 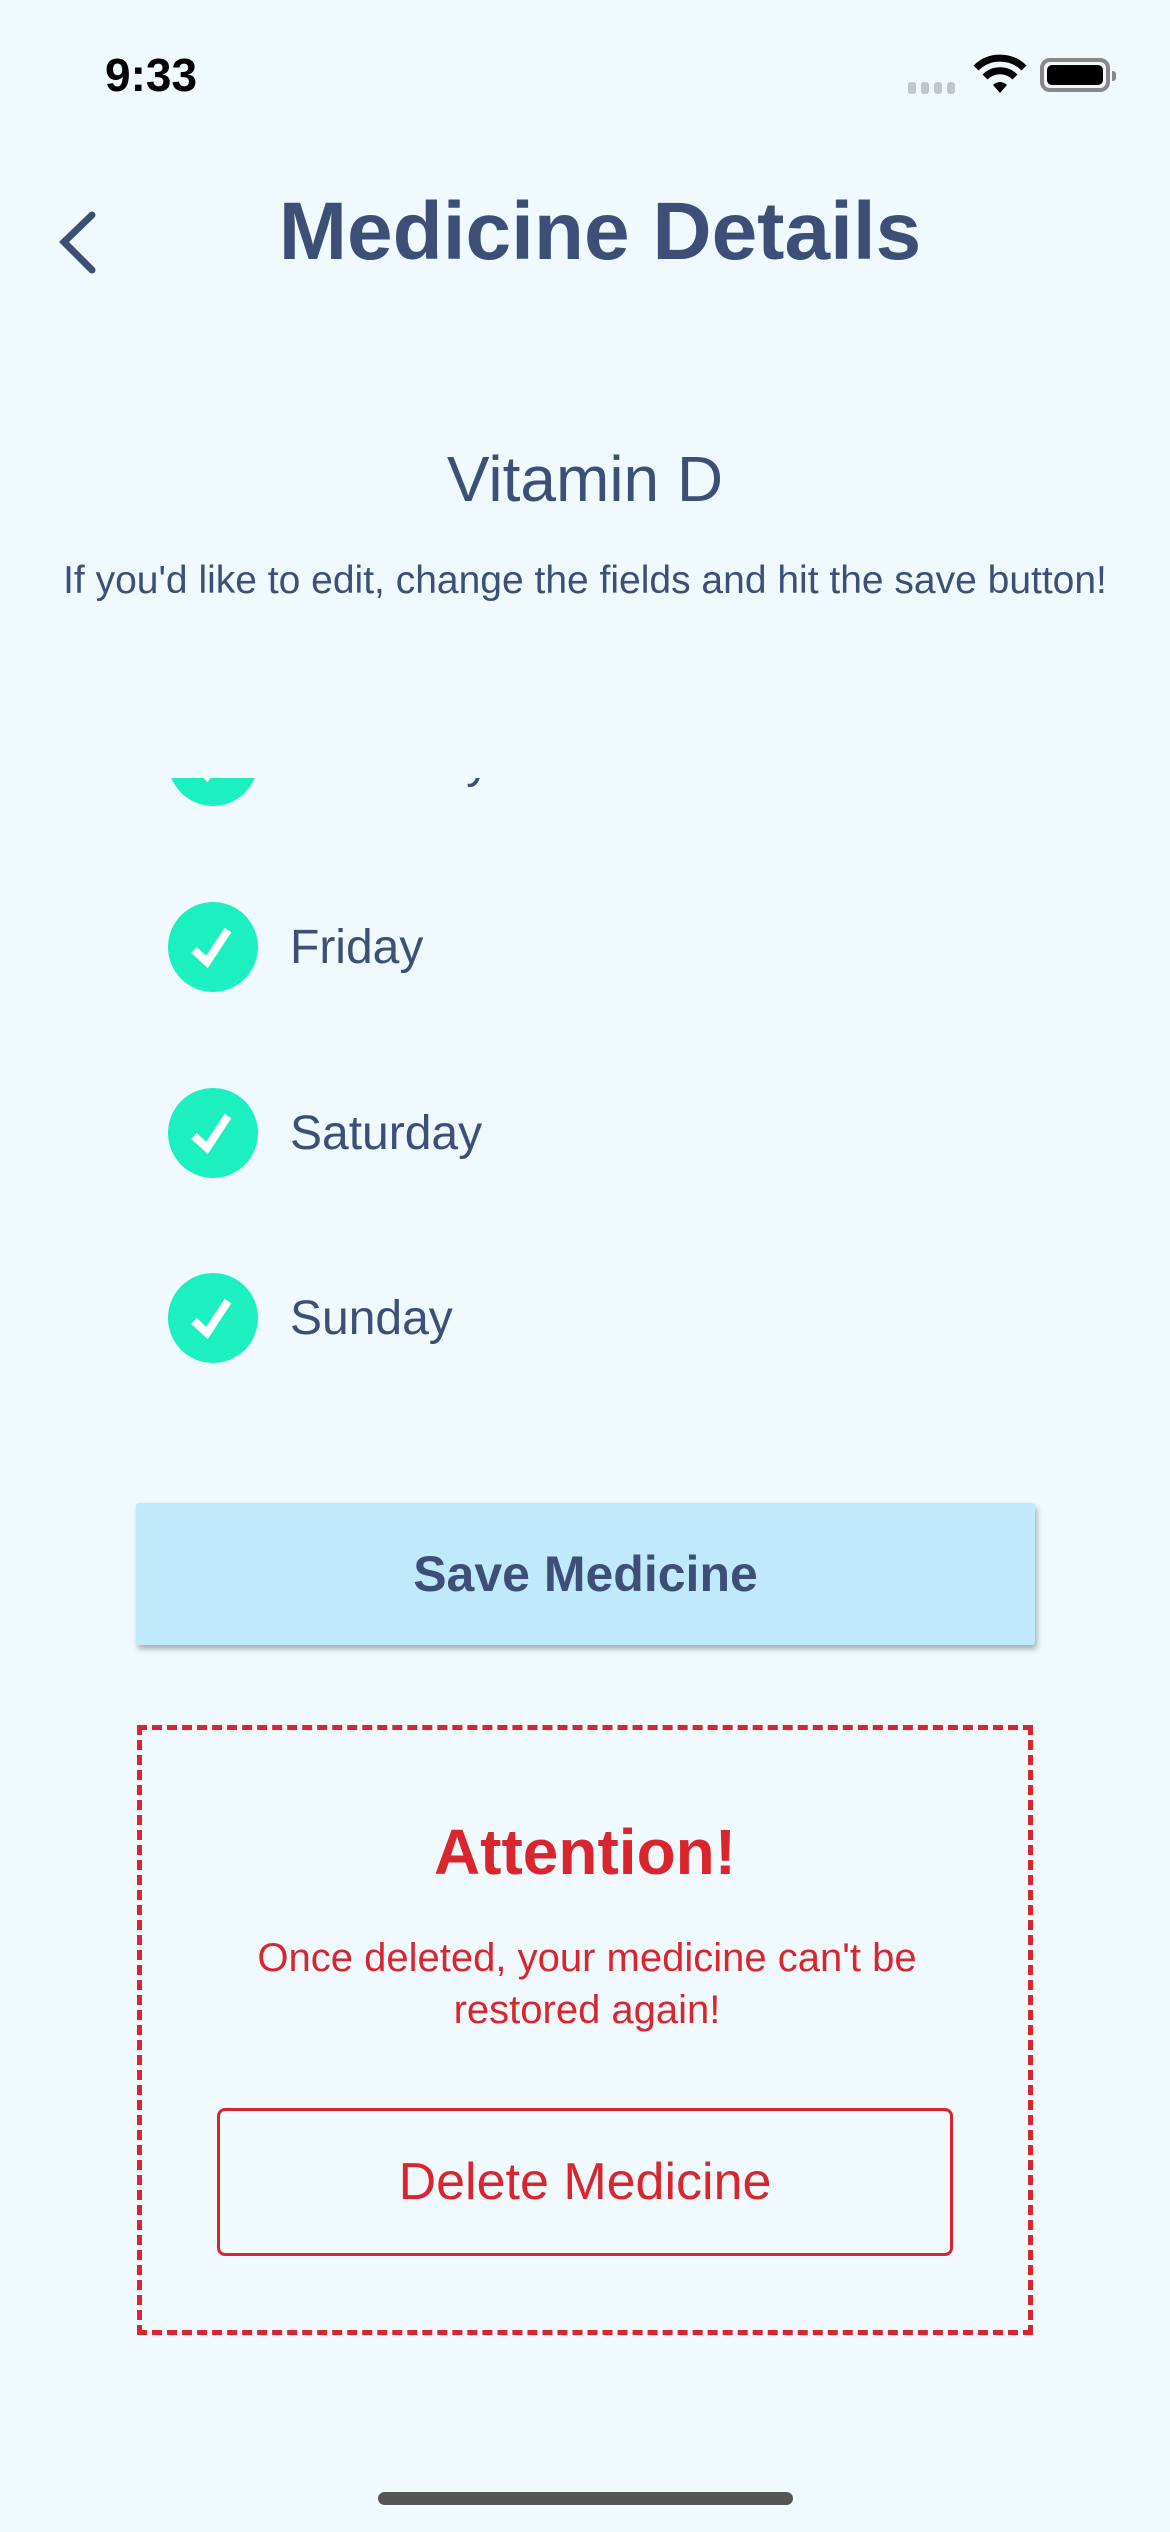 I want to click on status-time: 9:33, so click(x=151, y=75).